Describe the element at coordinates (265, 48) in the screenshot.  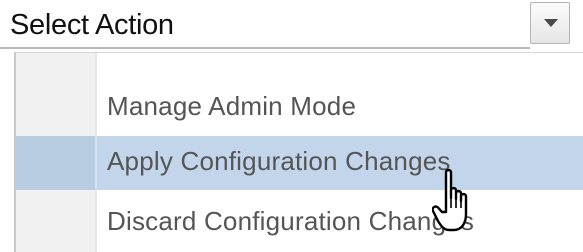
I see `select-underline` at that location.